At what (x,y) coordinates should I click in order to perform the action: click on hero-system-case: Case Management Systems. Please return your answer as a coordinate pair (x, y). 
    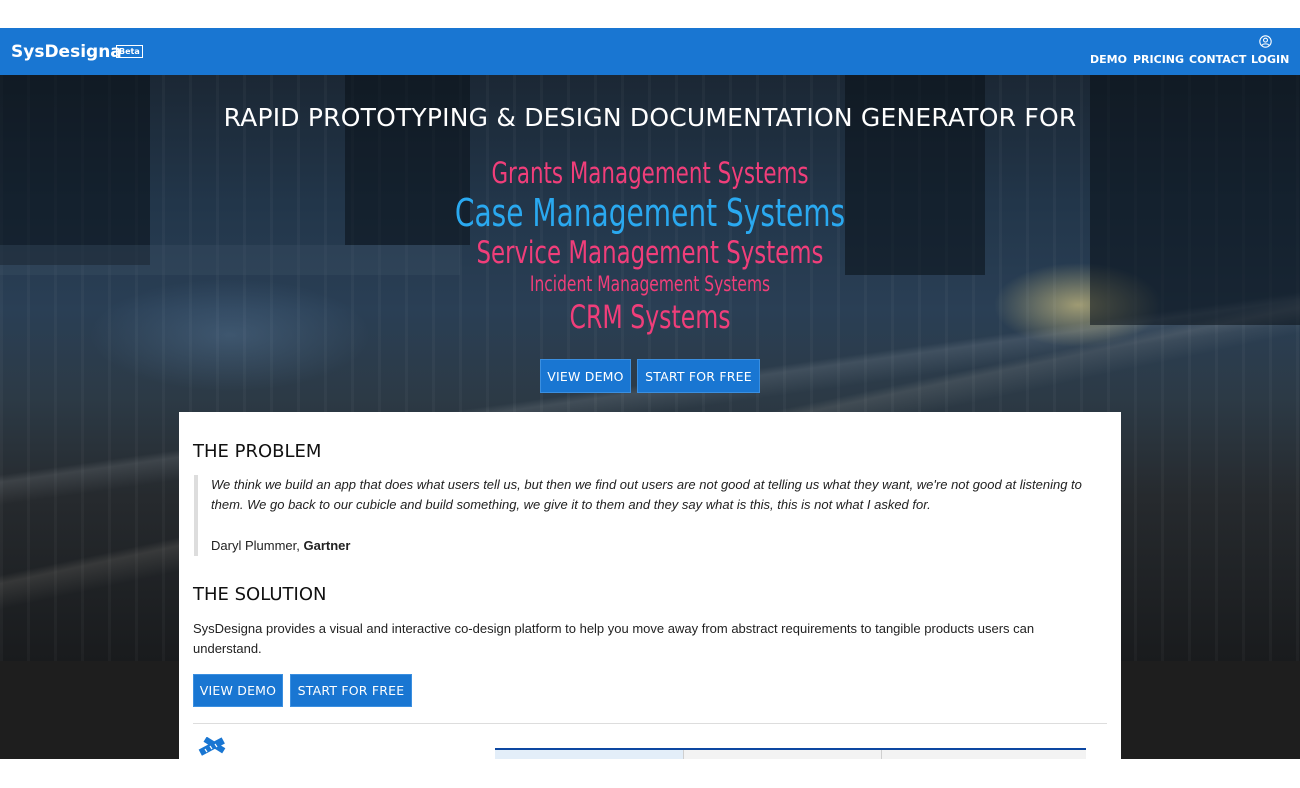
    Looking at the image, I should click on (650, 213).